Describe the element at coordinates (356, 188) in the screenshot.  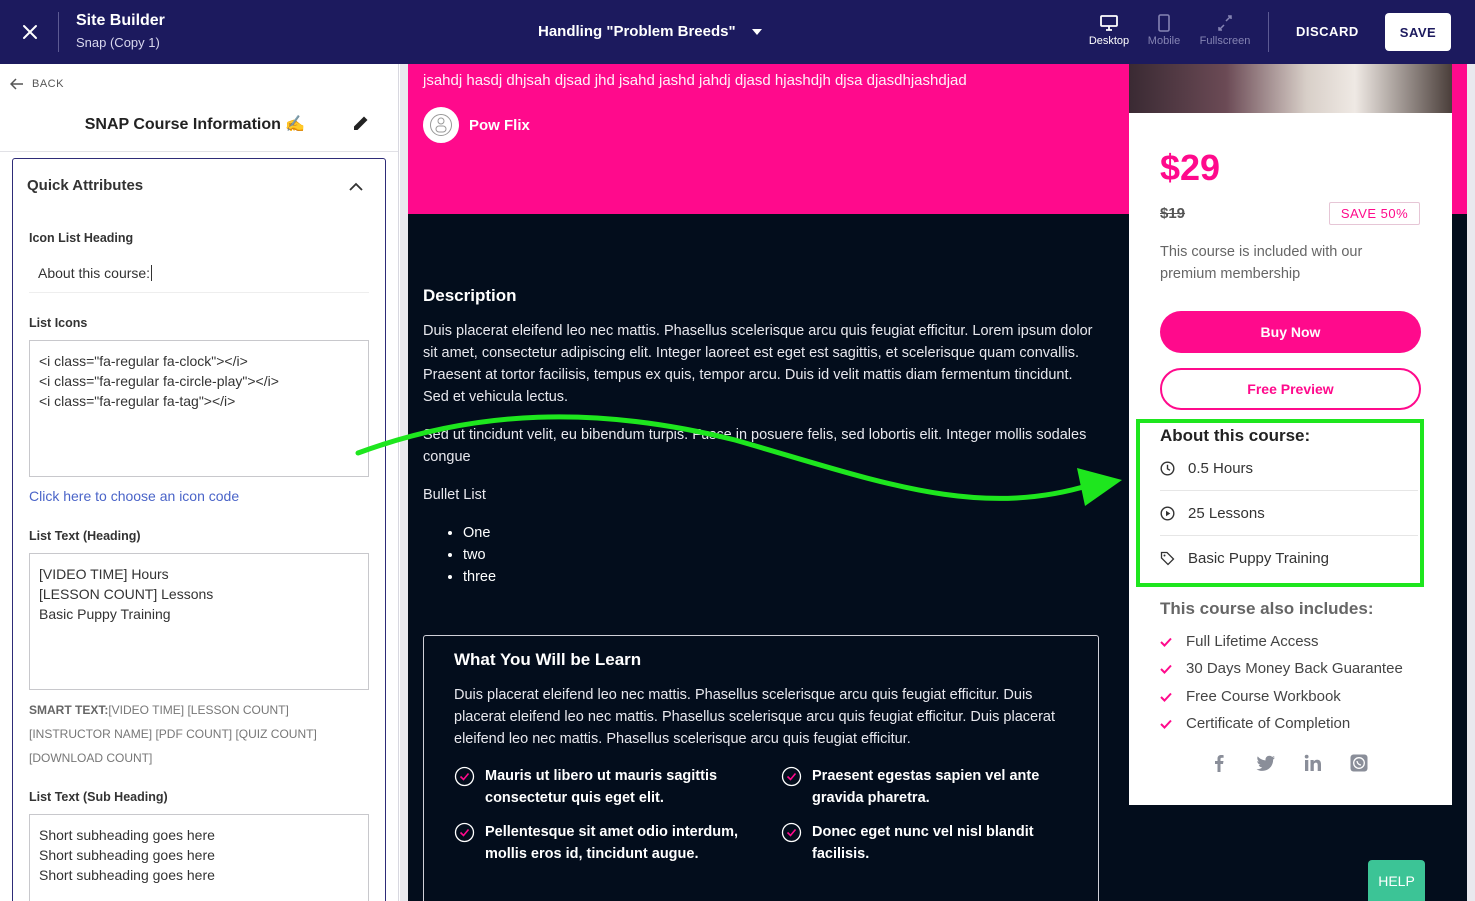
I see `chevron-up-icon` at that location.